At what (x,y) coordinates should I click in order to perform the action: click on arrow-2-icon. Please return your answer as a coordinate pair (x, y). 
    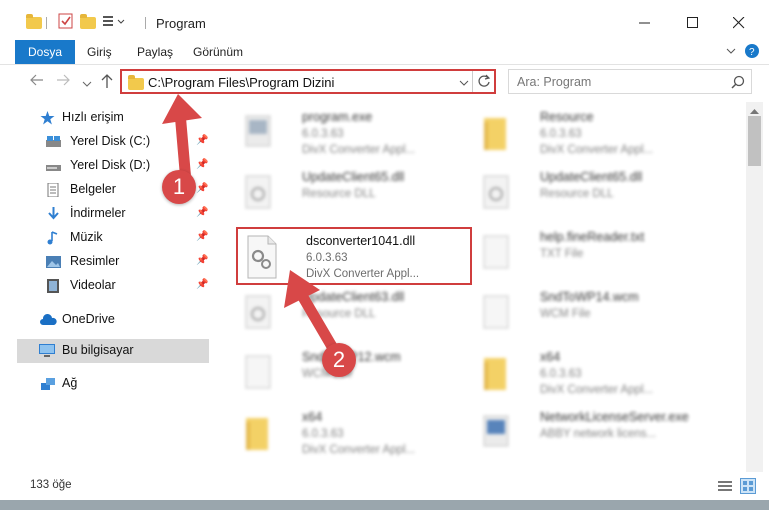
    Looking at the image, I should click on (312, 313).